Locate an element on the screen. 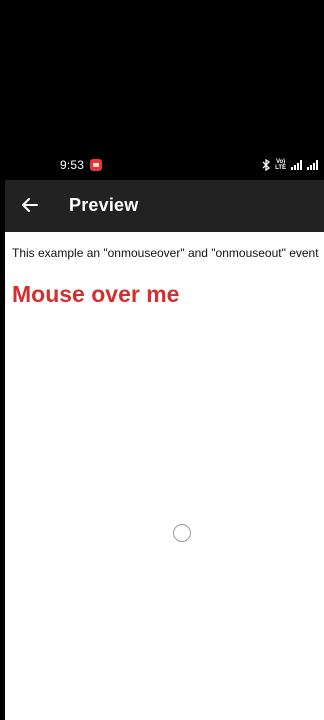 This screenshot has height=720, width=324. app-bar: Preview is located at coordinates (164, 206).